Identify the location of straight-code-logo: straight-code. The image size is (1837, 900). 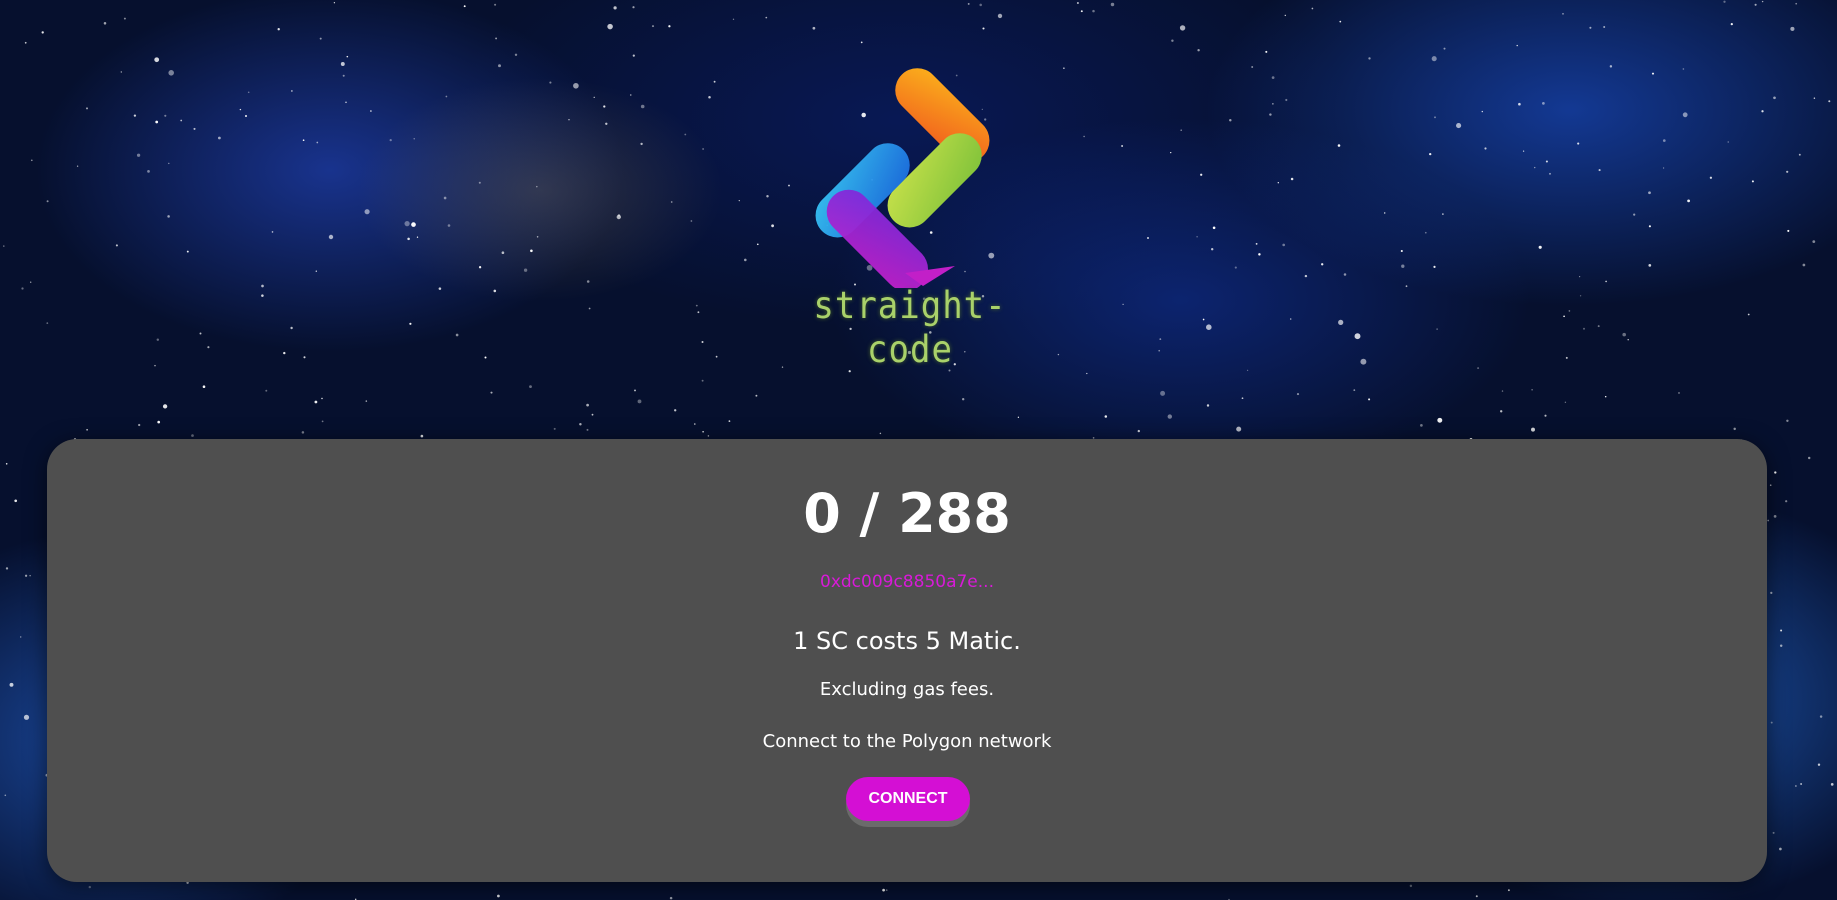
(910, 205).